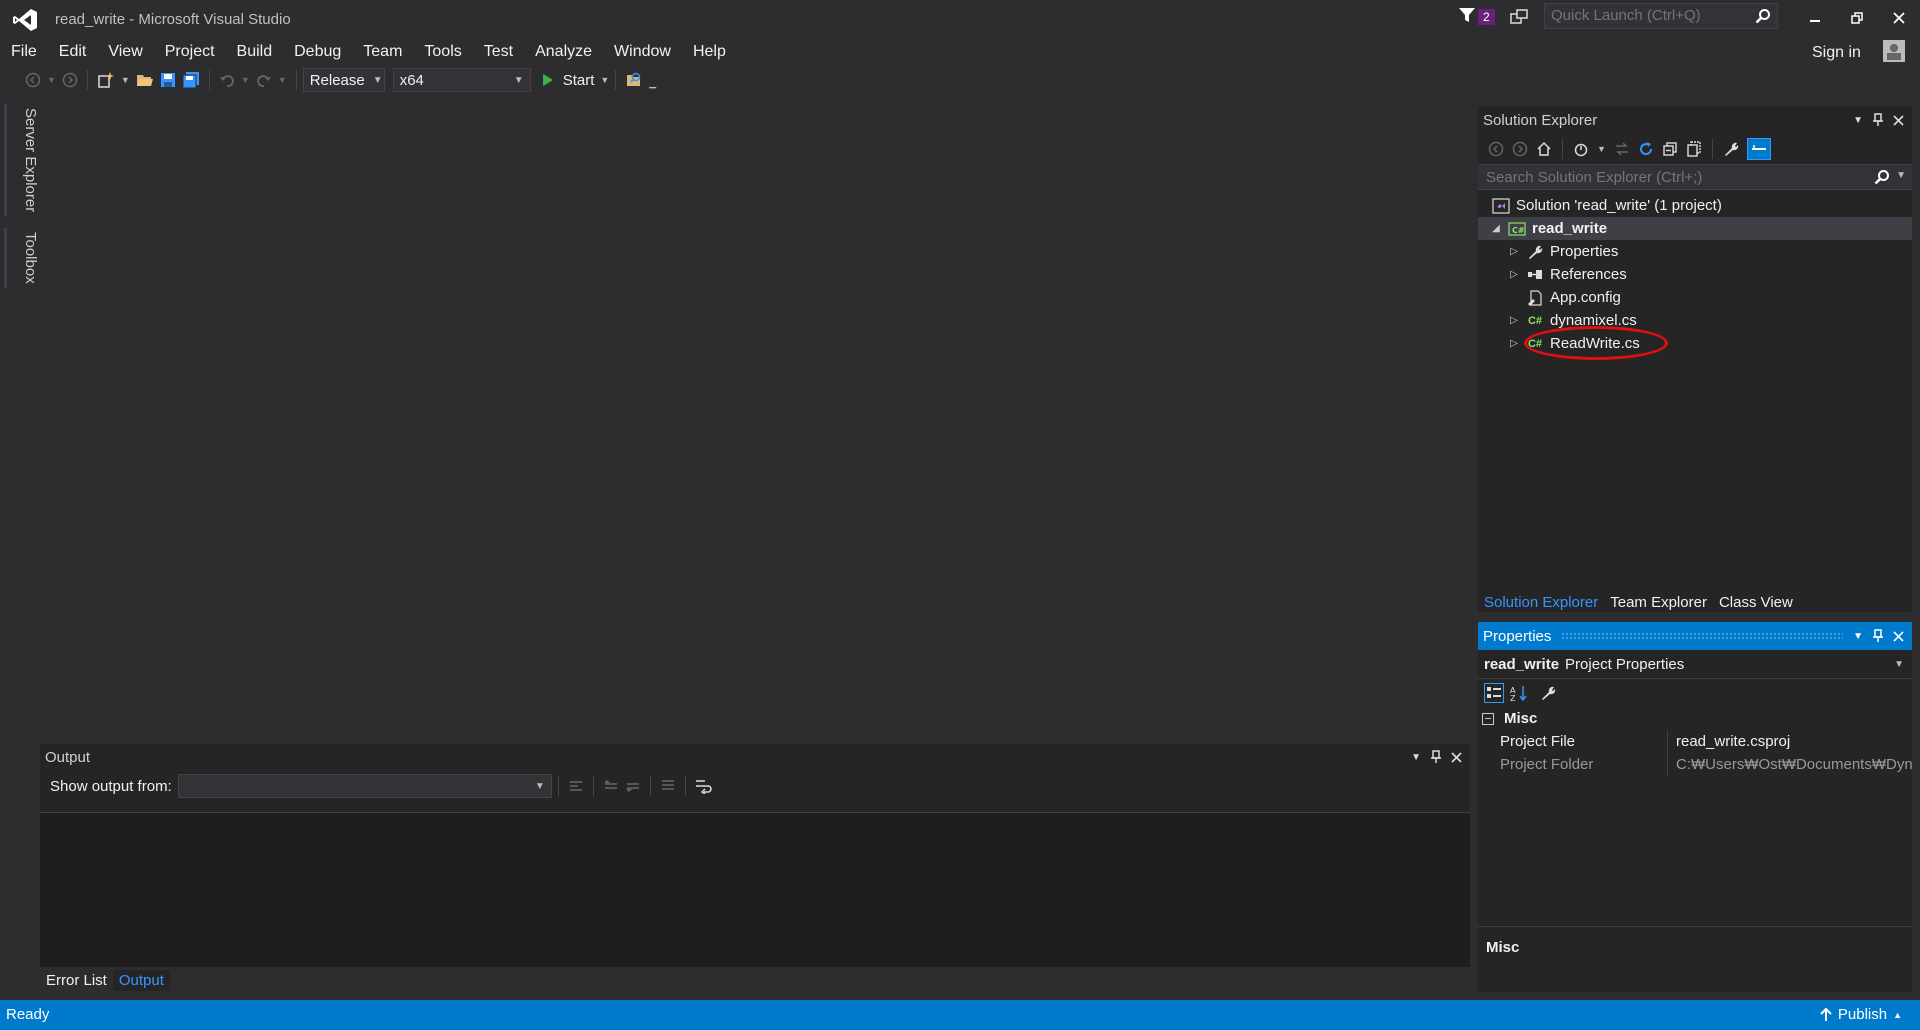 This screenshot has height=1030, width=1920. Describe the element at coordinates (1548, 693) in the screenshot. I see `property-pages-wrench-icon` at that location.